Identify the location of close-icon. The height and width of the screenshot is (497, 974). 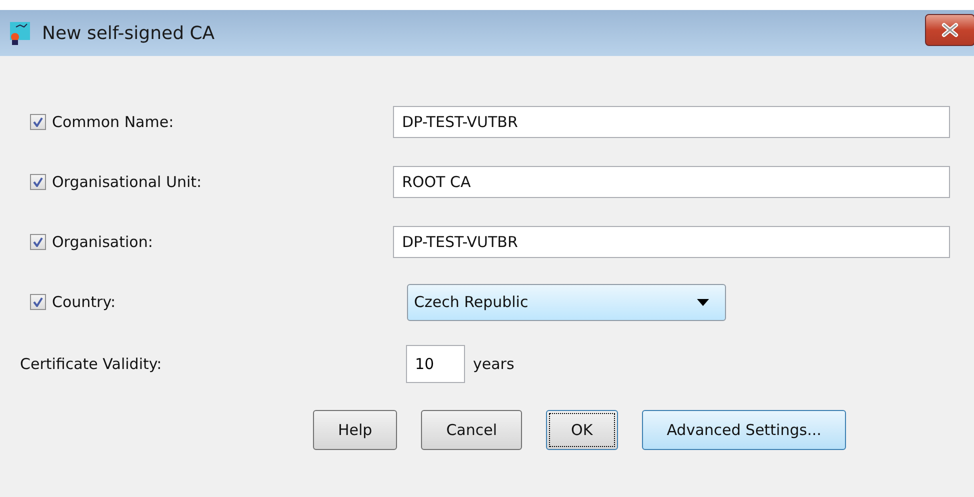
(950, 30).